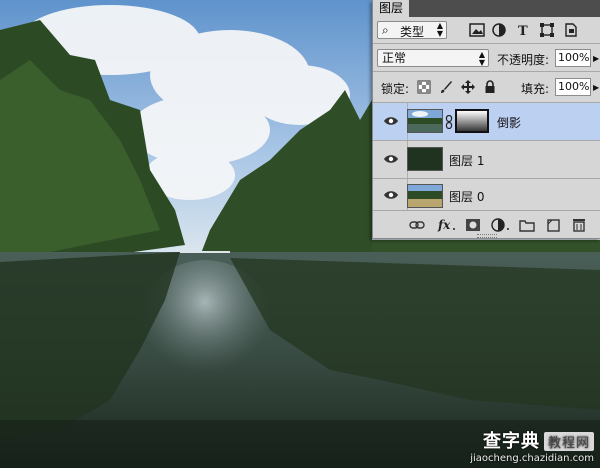  Describe the element at coordinates (466, 160) in the screenshot. I see `layer-name: 图层 1` at that location.